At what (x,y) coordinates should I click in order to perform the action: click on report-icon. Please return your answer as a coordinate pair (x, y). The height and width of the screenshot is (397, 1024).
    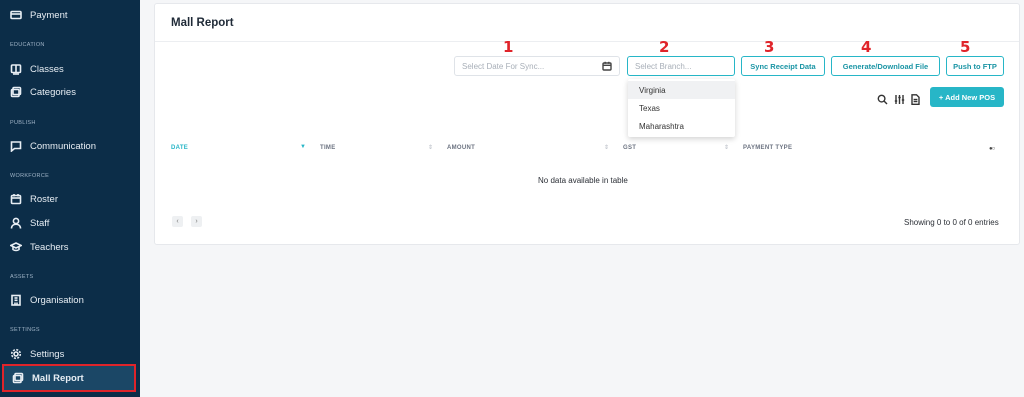
    Looking at the image, I should click on (18, 378).